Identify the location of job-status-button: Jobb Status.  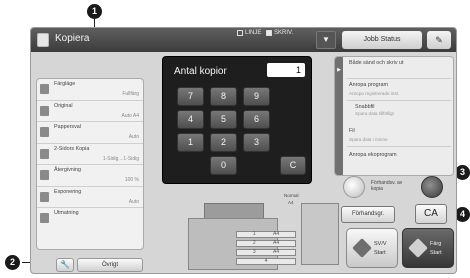
(382, 40).